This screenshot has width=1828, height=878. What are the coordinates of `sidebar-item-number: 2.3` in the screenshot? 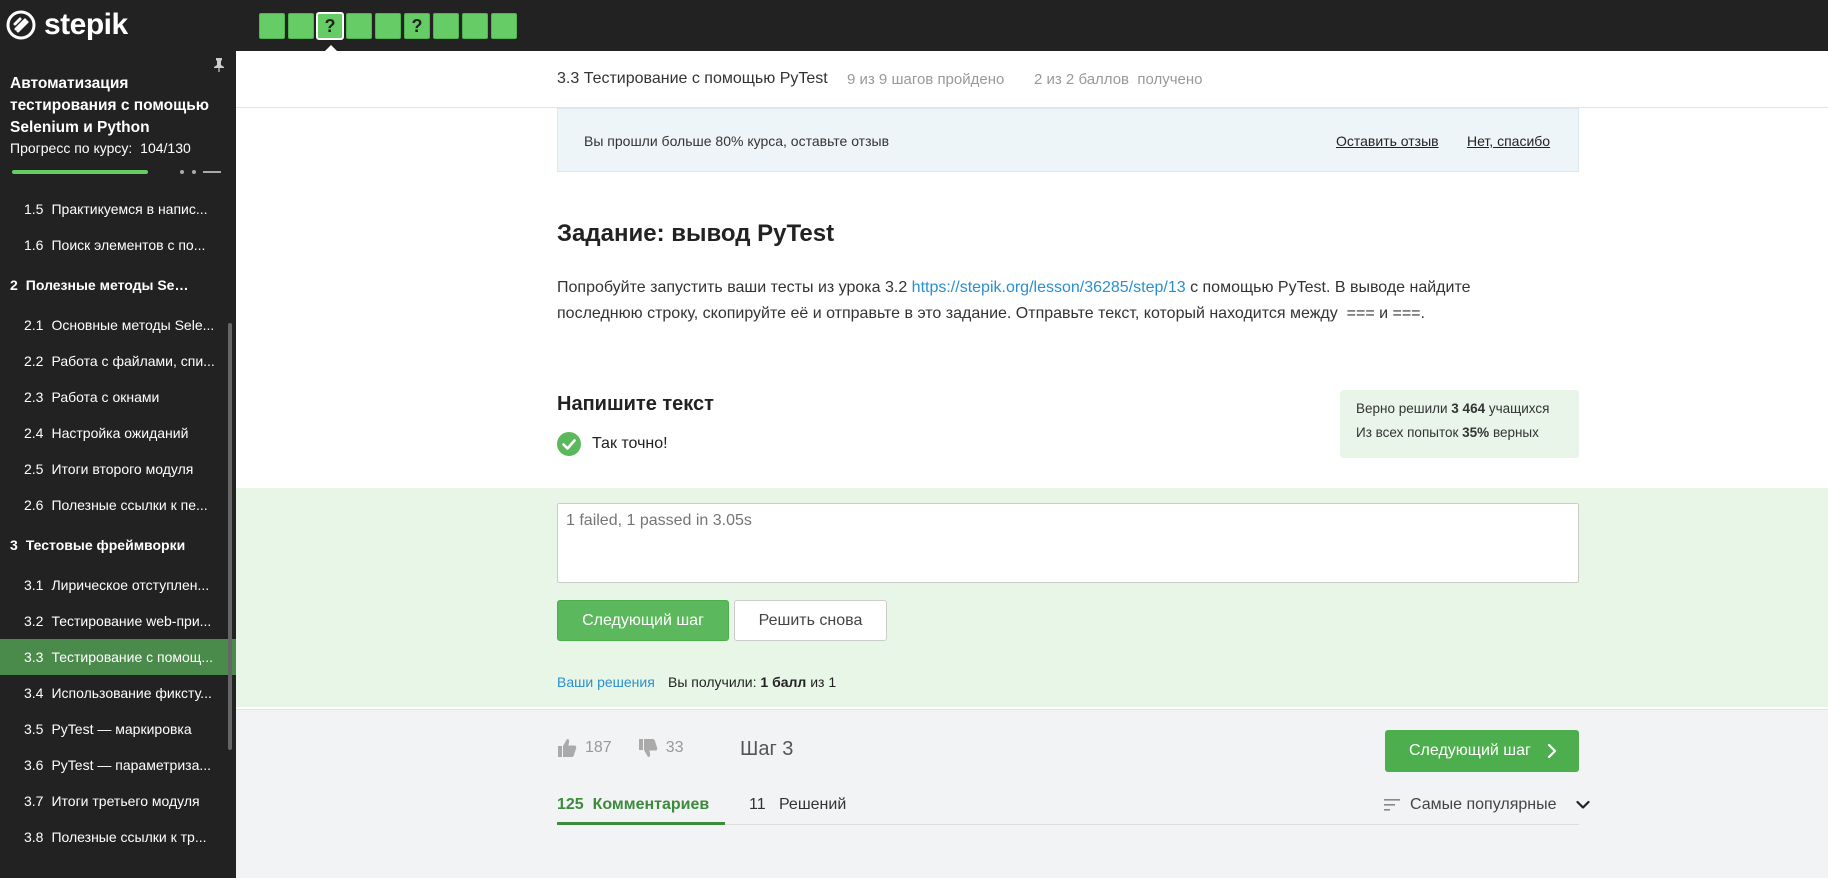 It's located at (34, 397).